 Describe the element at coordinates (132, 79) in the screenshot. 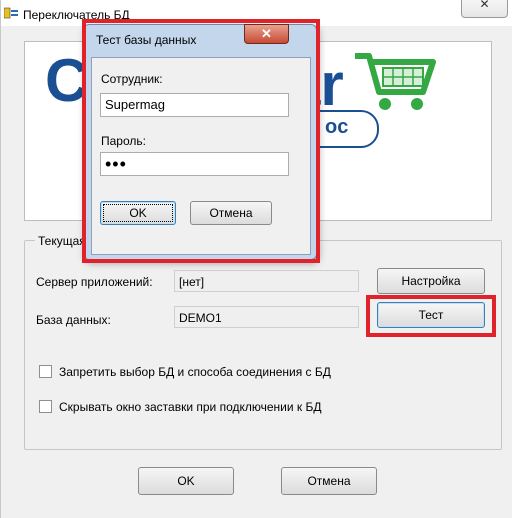

I see `user-label: Сотрудник:` at that location.